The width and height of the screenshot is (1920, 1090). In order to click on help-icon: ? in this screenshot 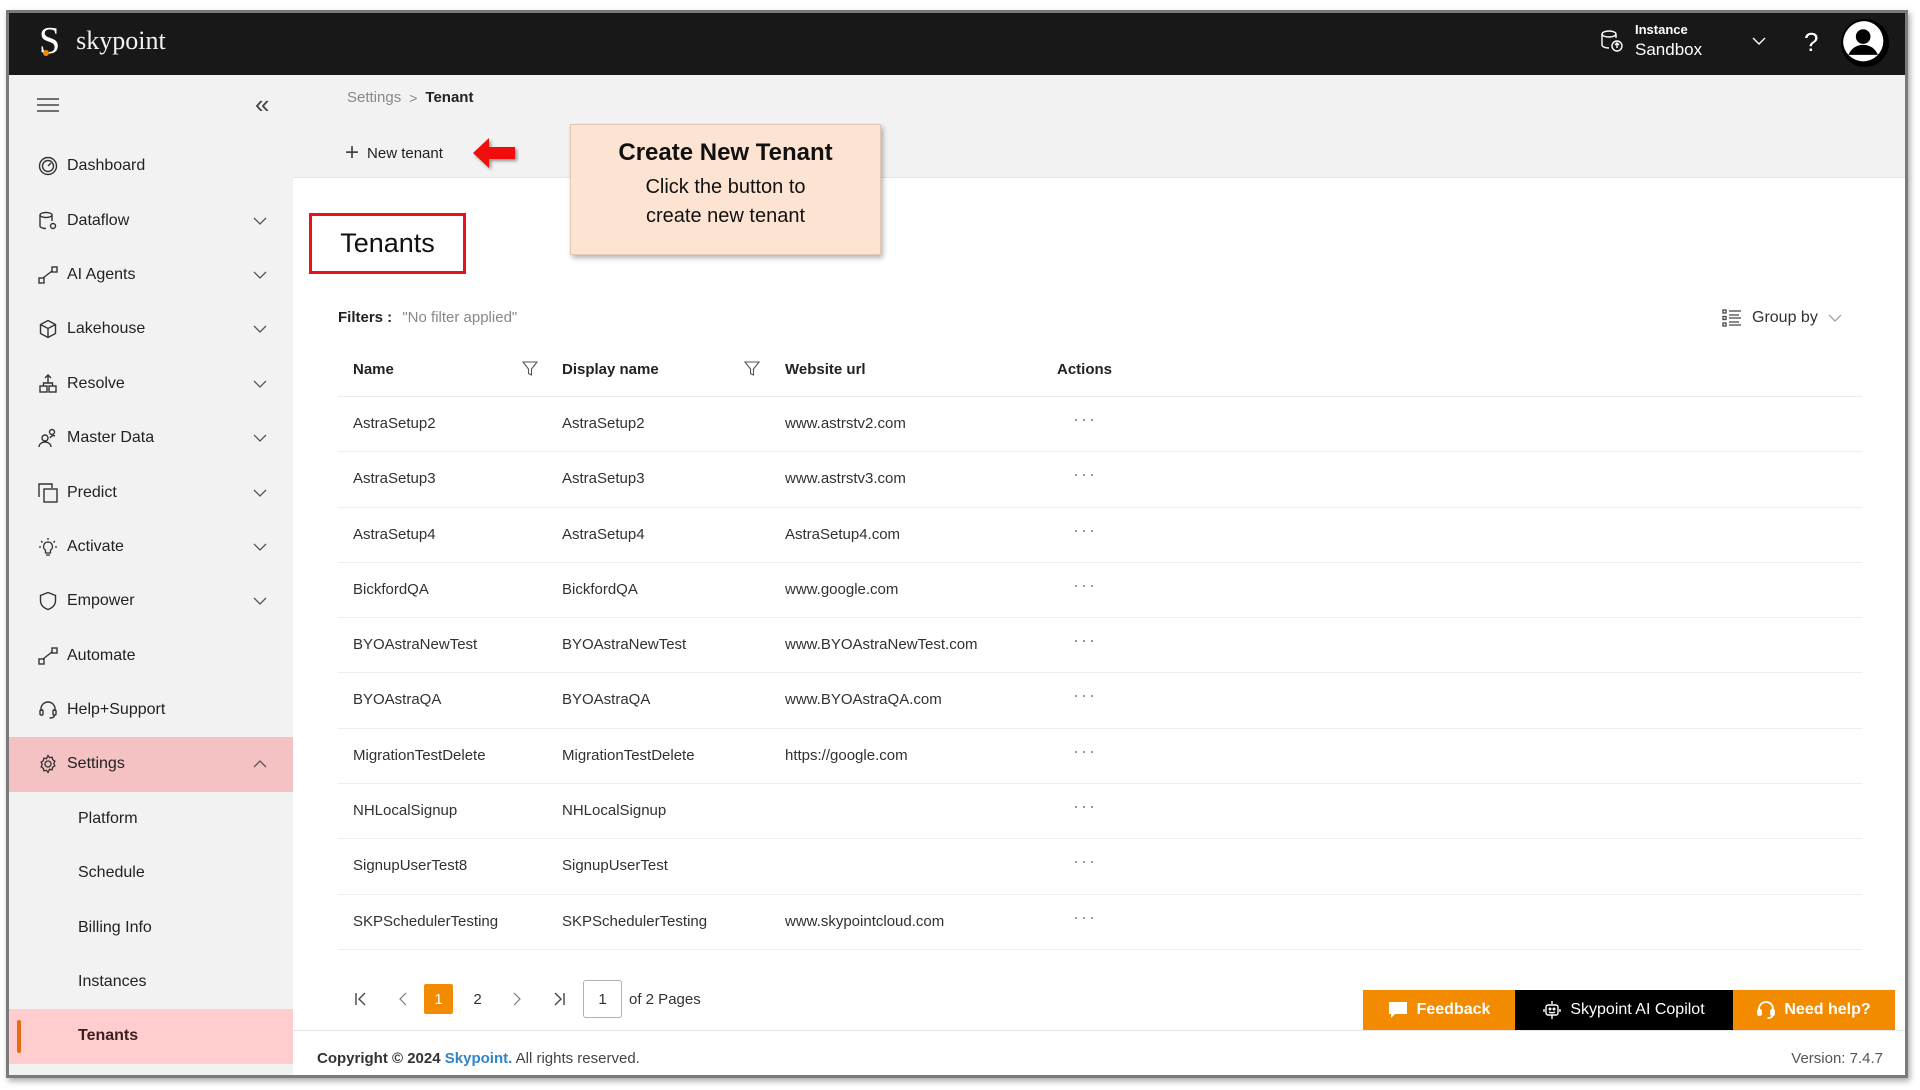, I will do `click(1811, 42)`.